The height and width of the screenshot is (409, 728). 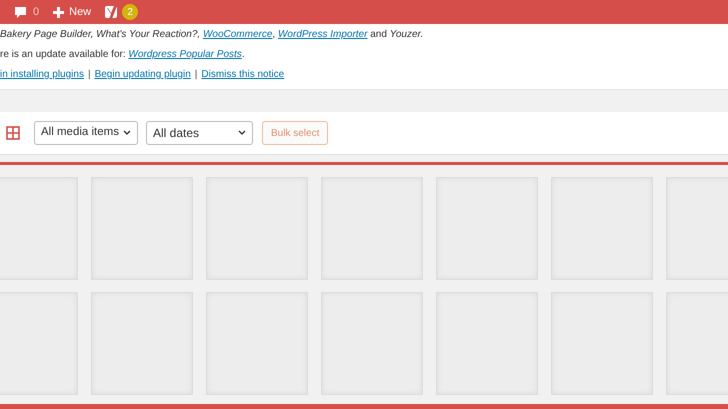 What do you see at coordinates (130, 12) in the screenshot?
I see `notification-badge: 2` at bounding box center [130, 12].